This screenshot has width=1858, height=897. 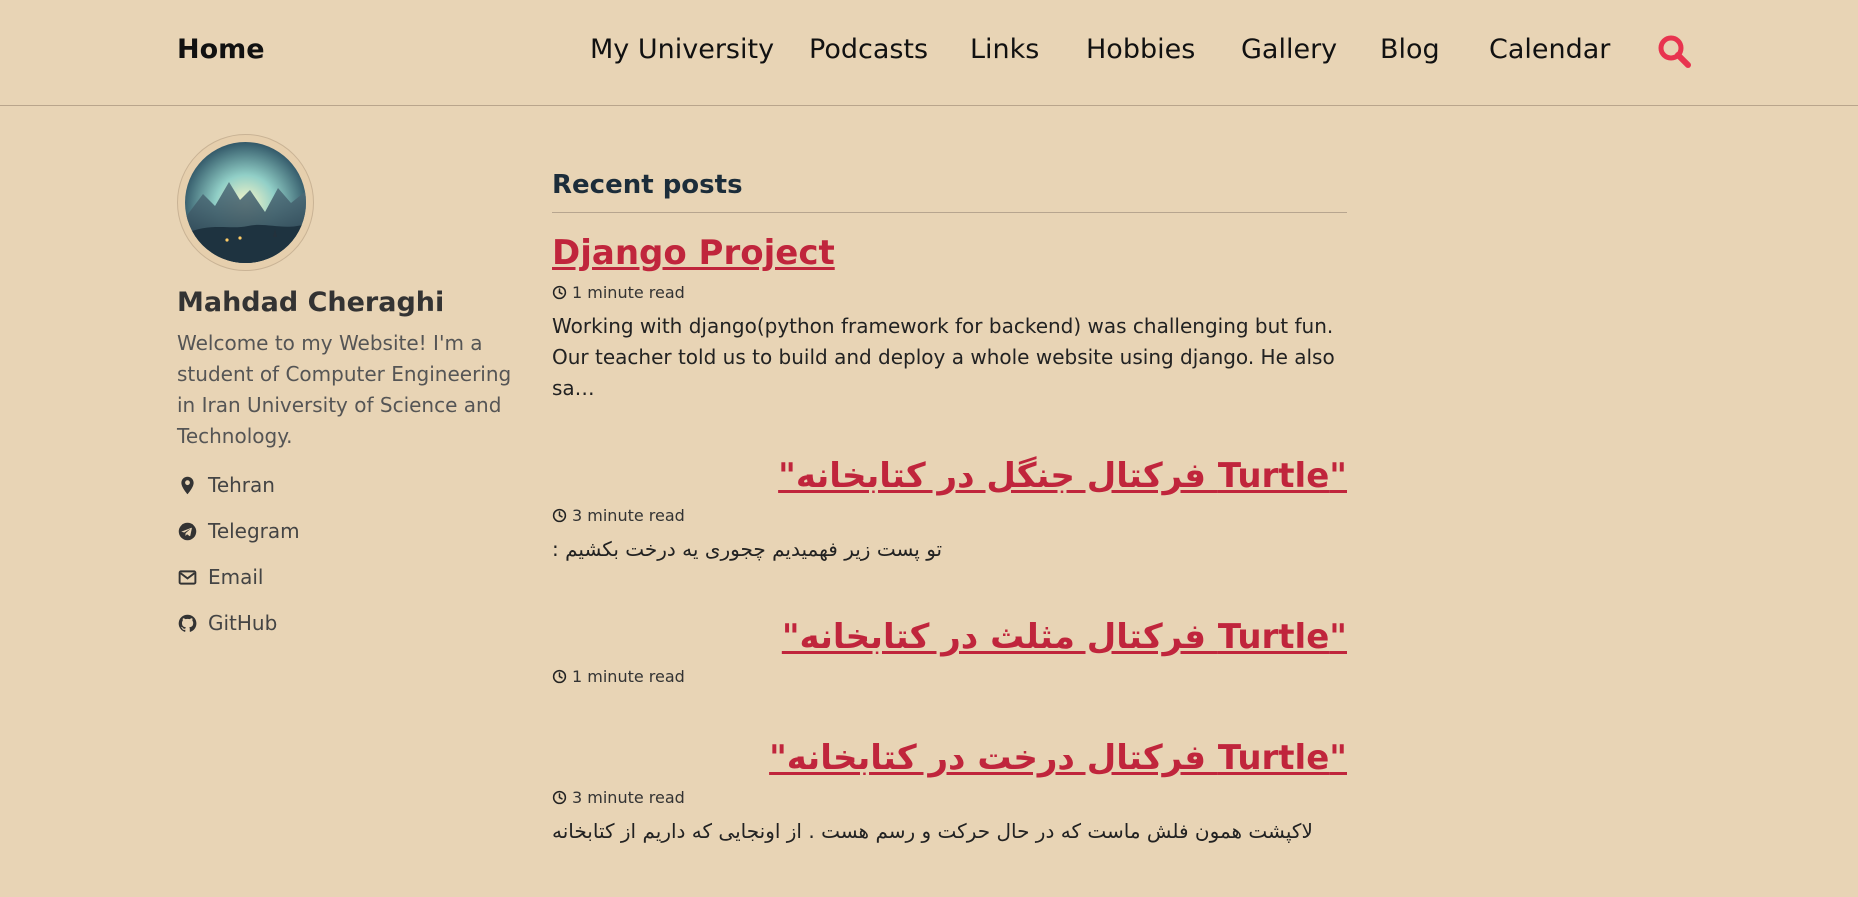 I want to click on telegram-label: Telegram, so click(x=254, y=531).